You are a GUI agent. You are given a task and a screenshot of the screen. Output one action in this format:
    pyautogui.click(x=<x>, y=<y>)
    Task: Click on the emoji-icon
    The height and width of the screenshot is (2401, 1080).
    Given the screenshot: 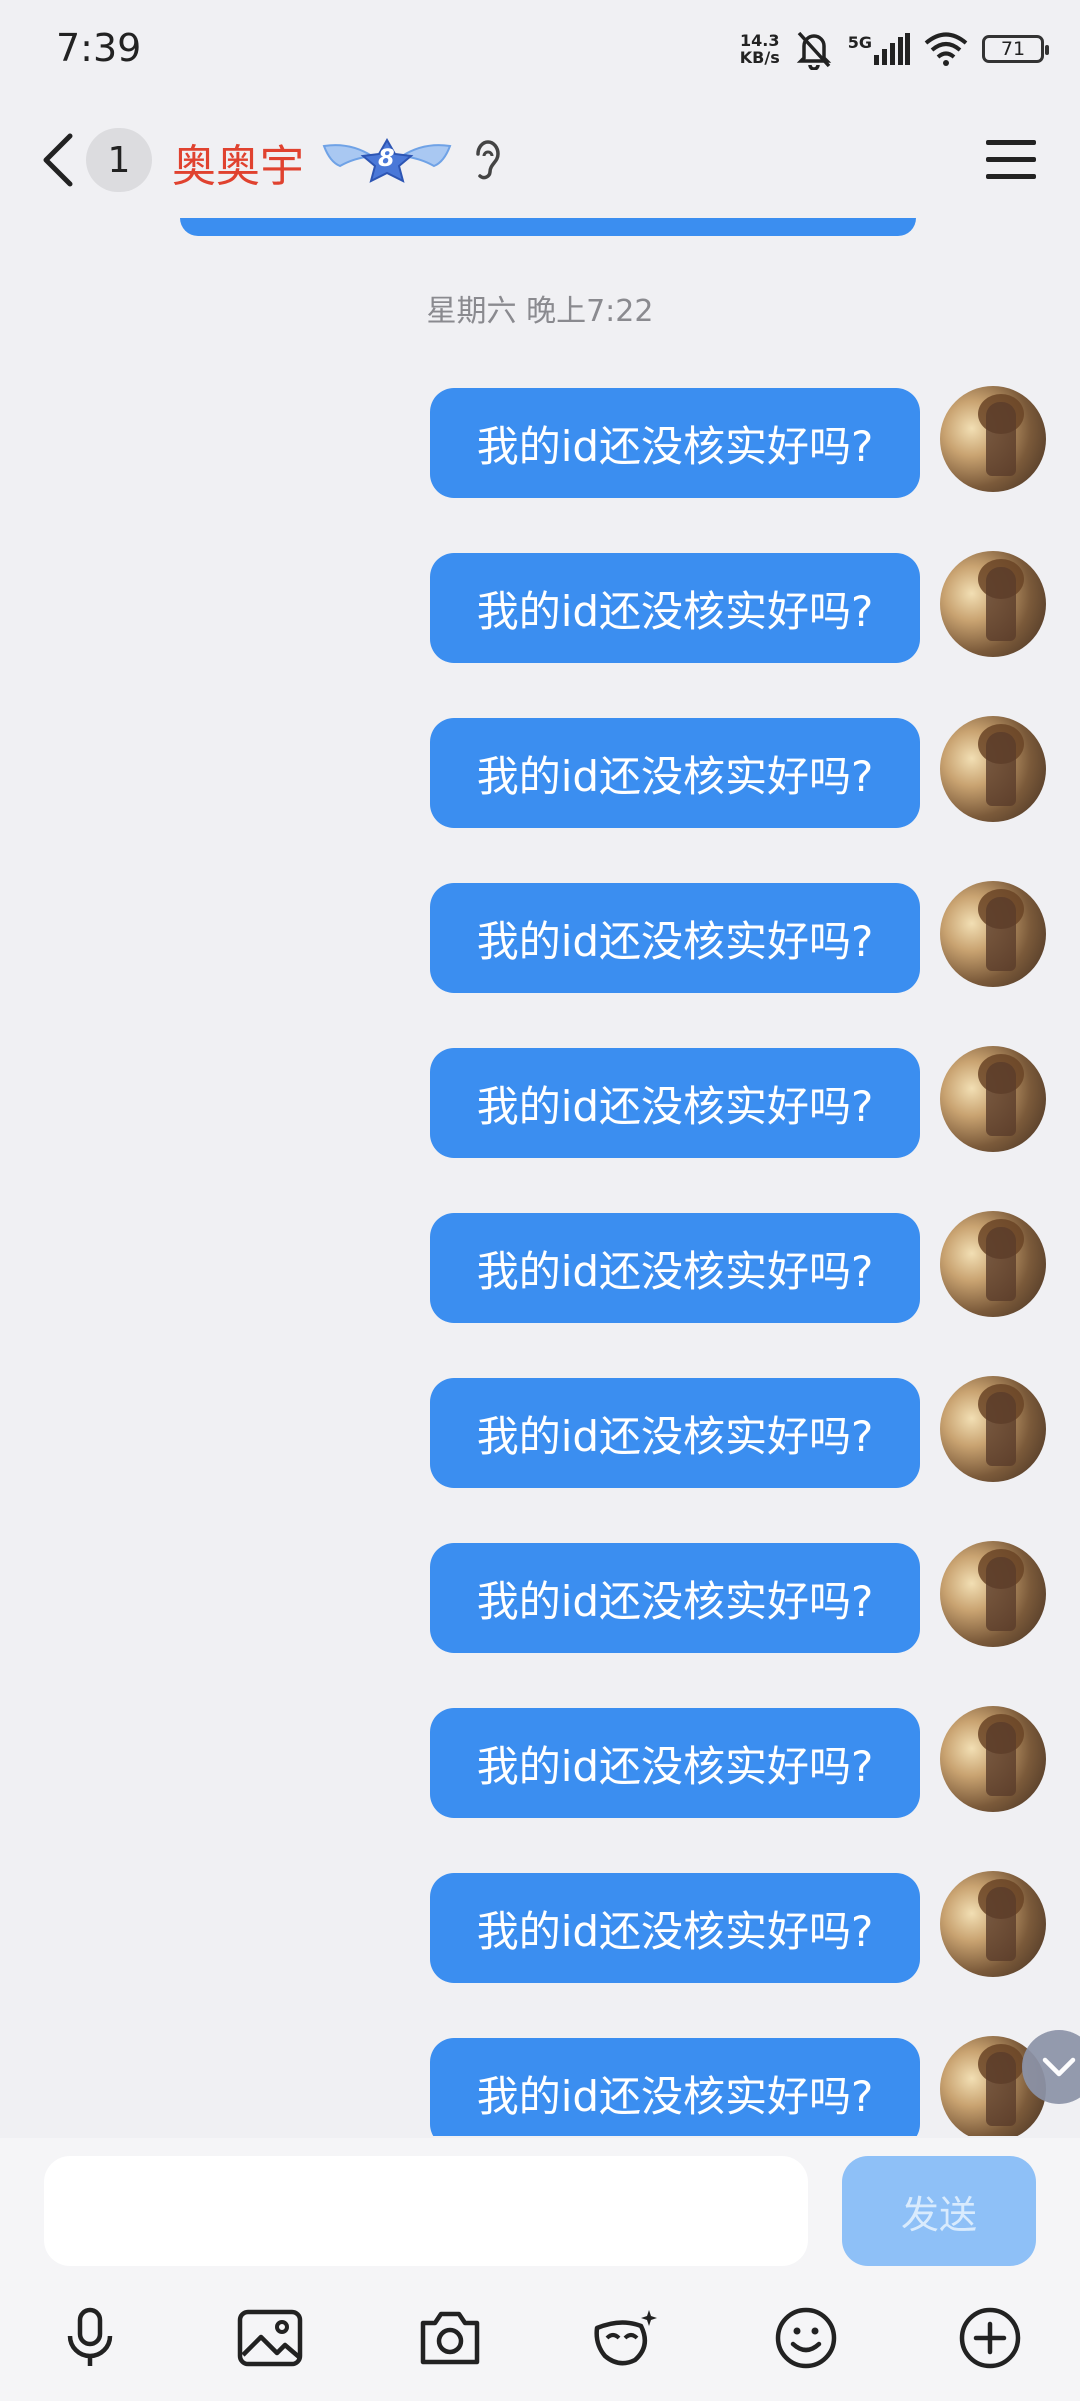 What is the action you would take?
    pyautogui.click(x=806, y=2338)
    